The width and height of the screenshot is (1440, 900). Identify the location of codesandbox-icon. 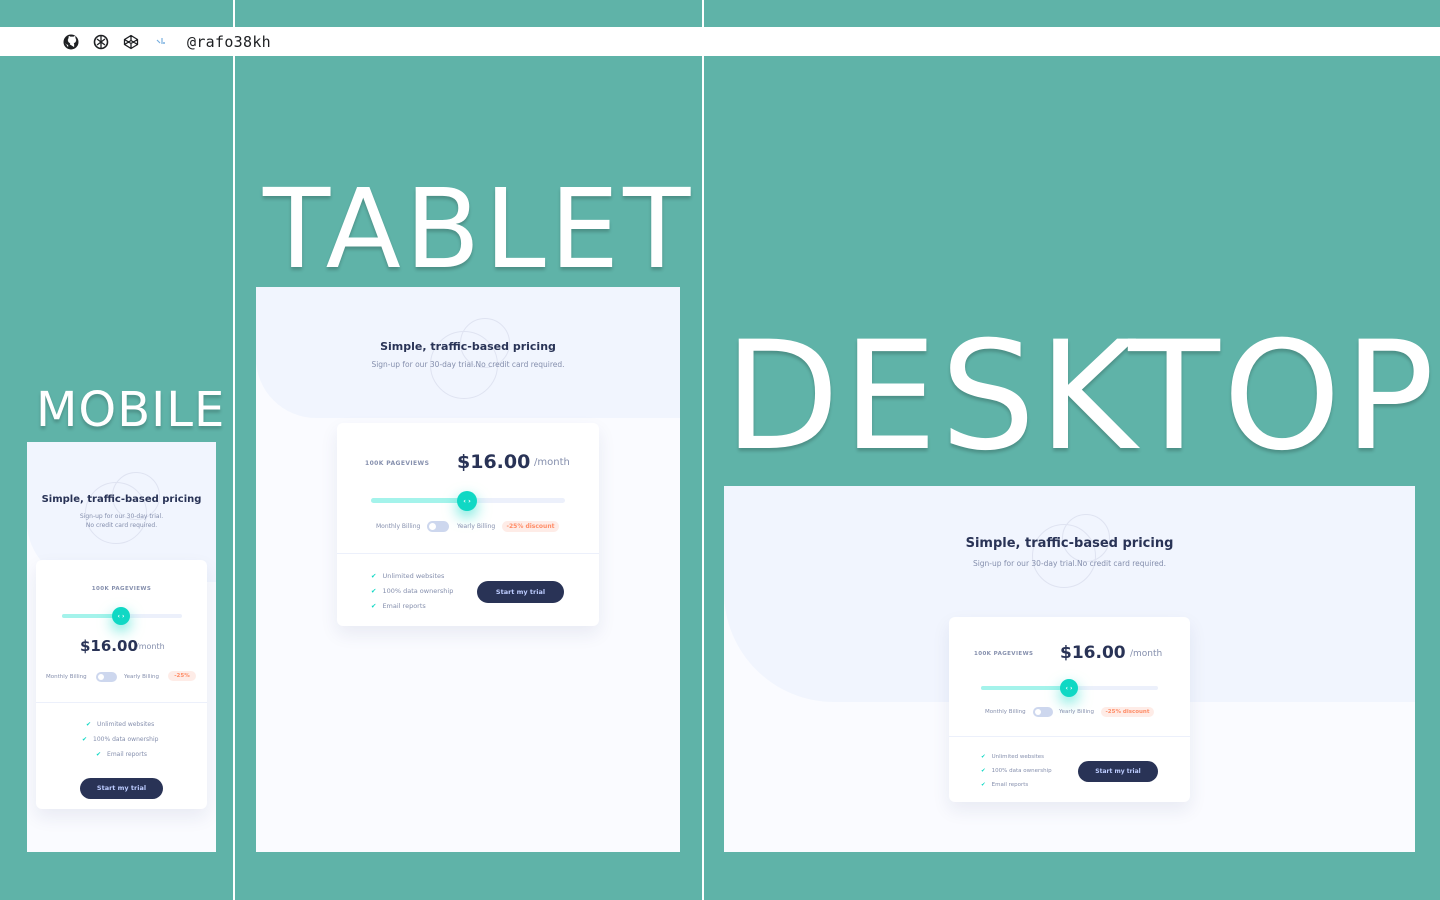
(101, 42).